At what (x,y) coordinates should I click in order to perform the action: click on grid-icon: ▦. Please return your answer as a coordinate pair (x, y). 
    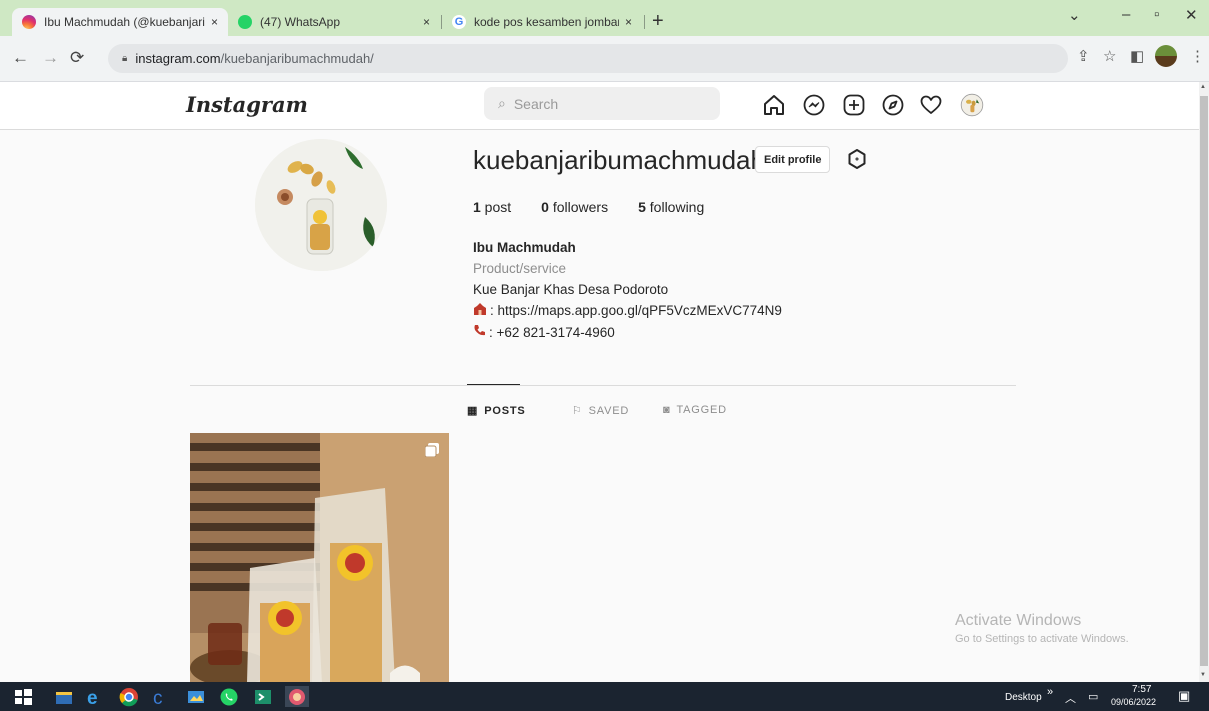
    Looking at the image, I should click on (473, 411).